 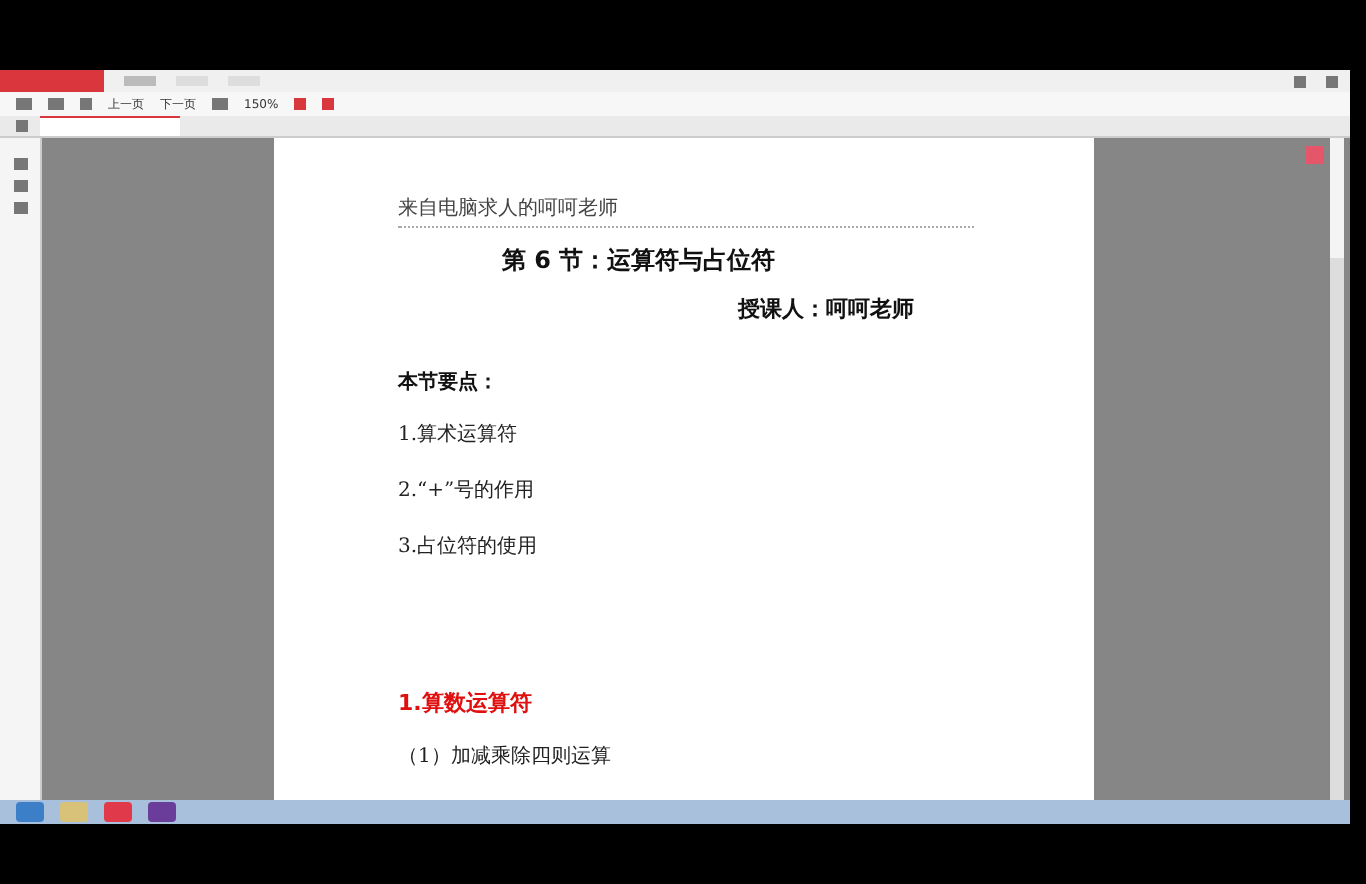 I want to click on list-item: 2.“+”号的作用, so click(x=467, y=491).